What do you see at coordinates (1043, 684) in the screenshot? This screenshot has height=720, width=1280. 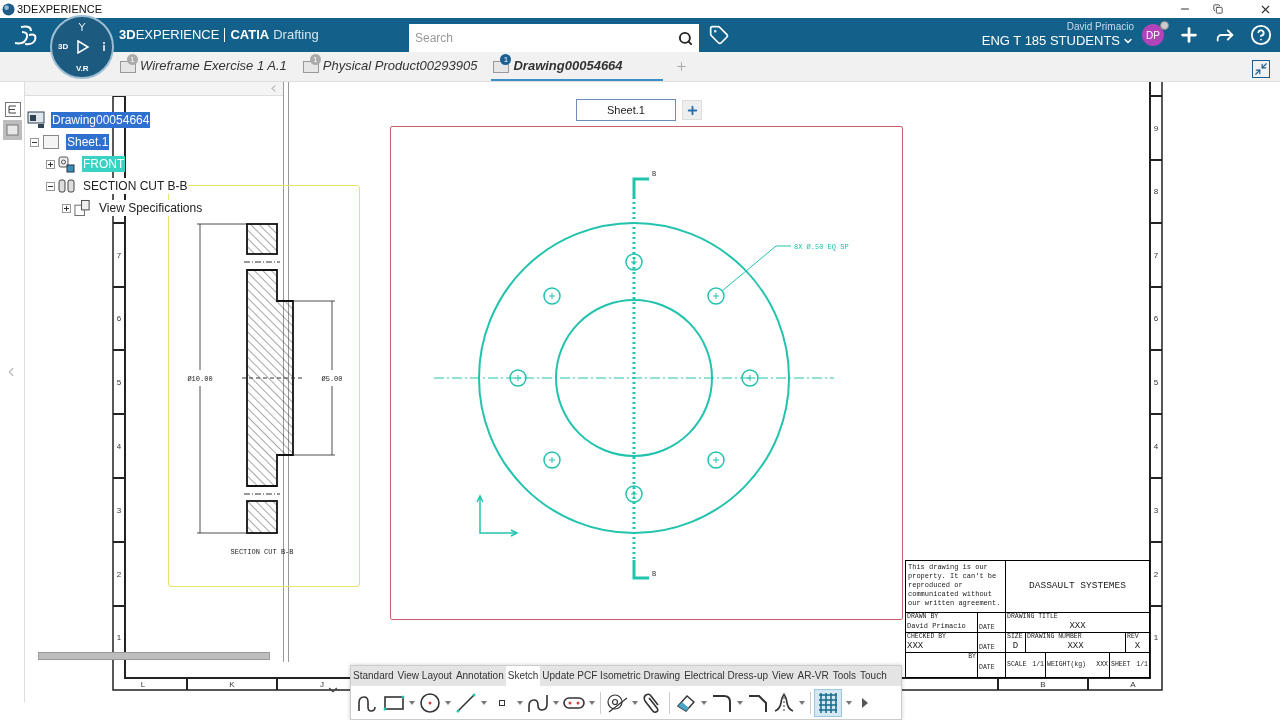 I see `ruler-label: B` at bounding box center [1043, 684].